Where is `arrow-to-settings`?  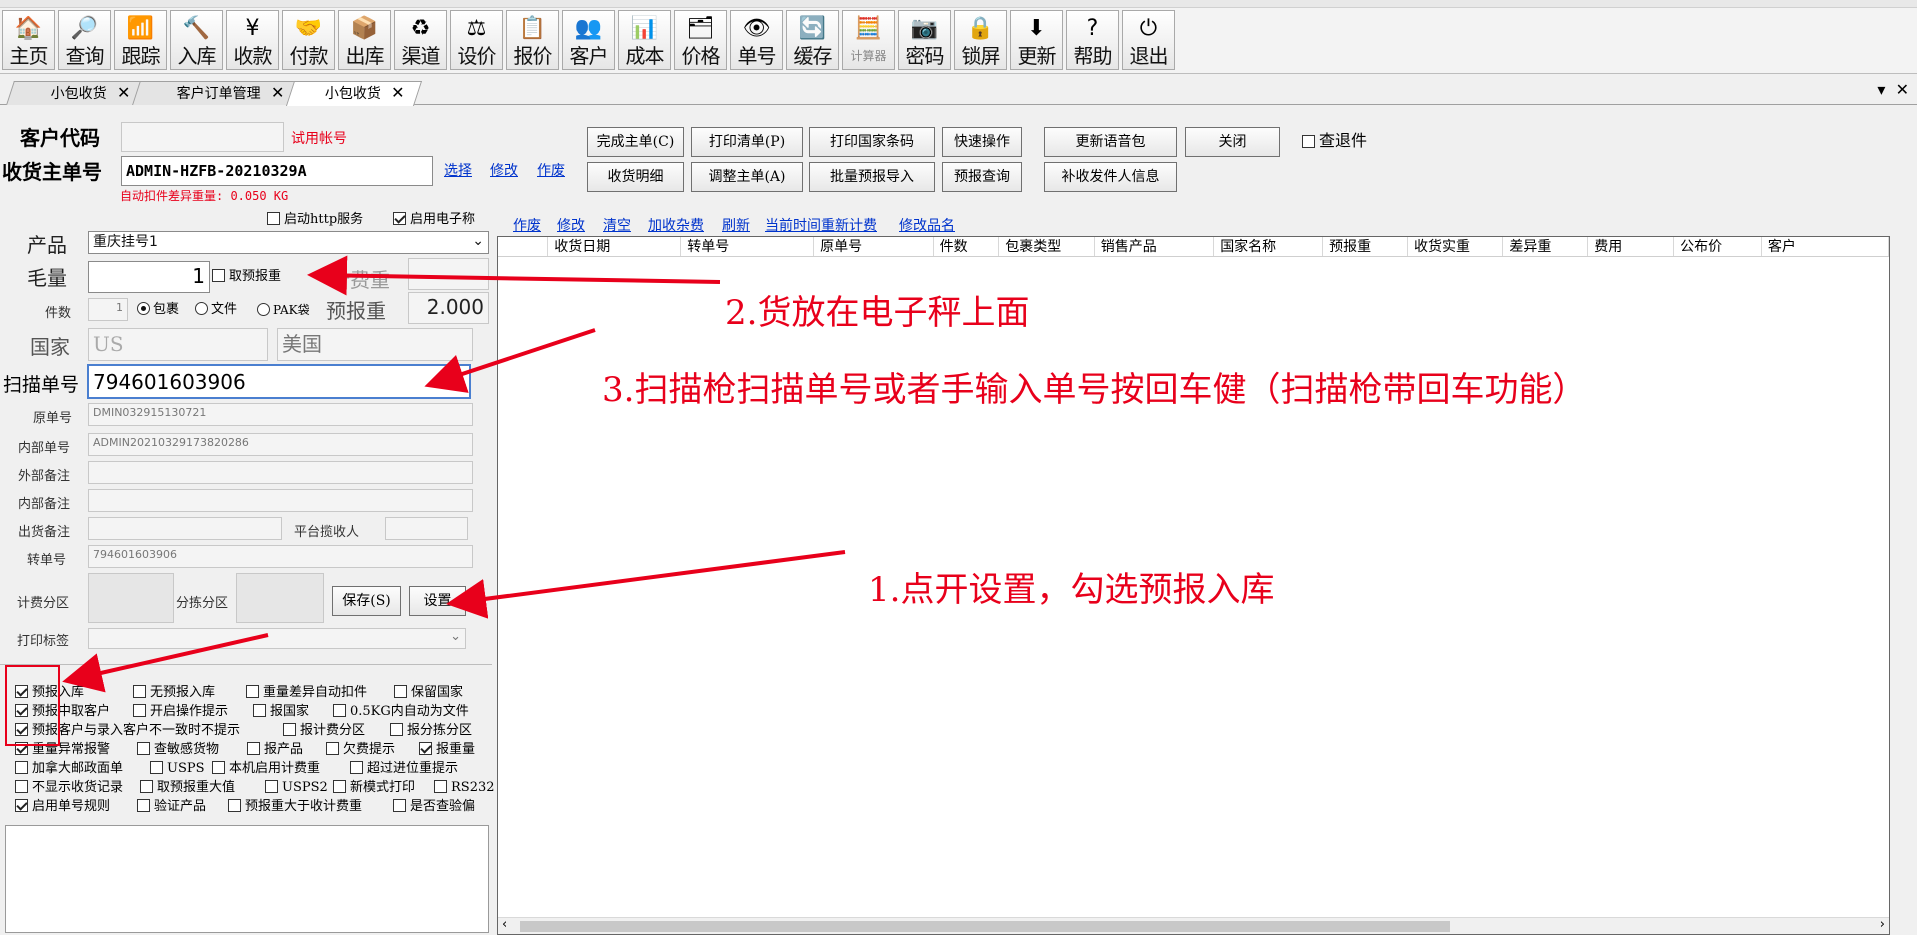 arrow-to-settings is located at coordinates (646, 584).